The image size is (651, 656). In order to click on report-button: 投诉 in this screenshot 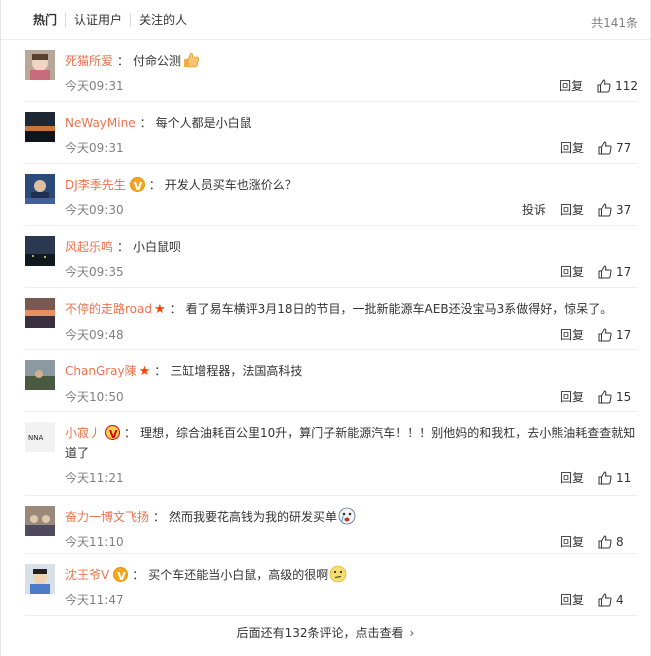, I will do `click(534, 210)`.